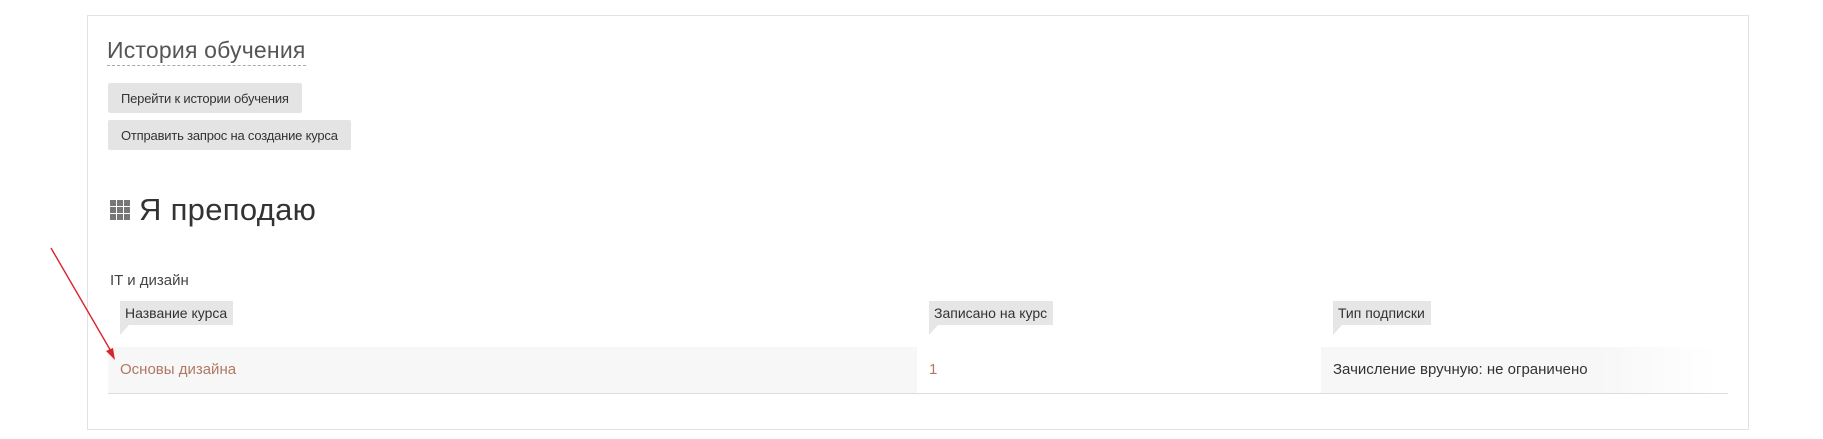  Describe the element at coordinates (177, 318) in the screenshot. I see `column-header-course-name: Название курса` at that location.